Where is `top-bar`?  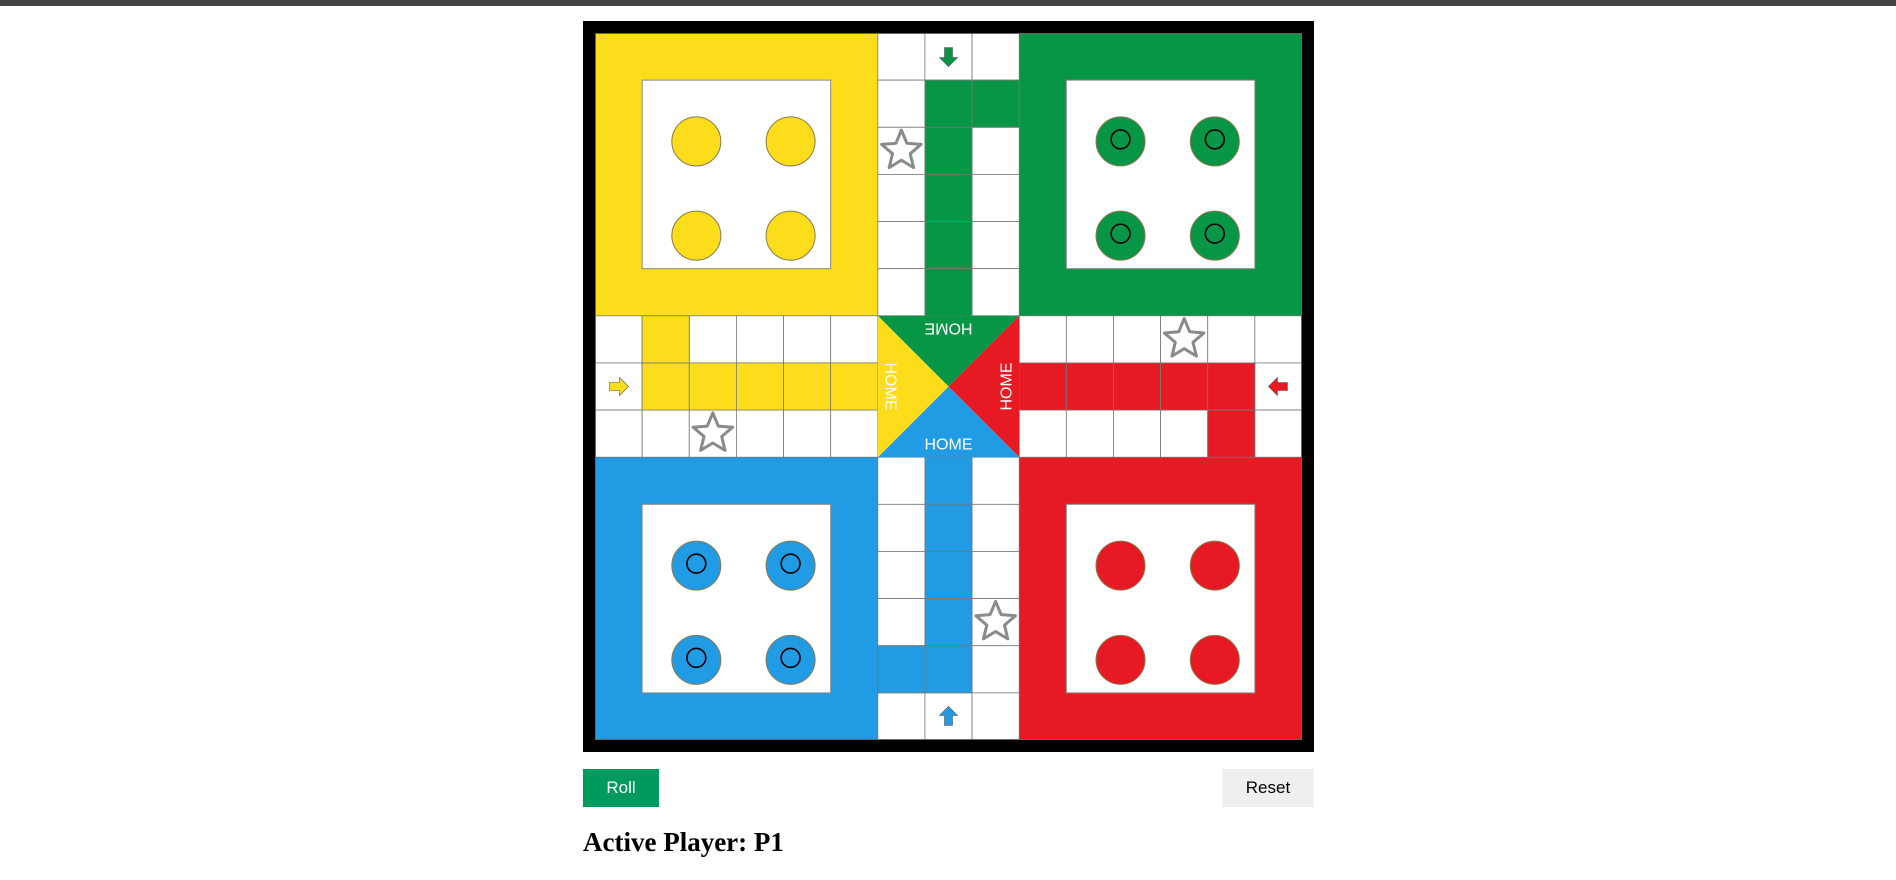 top-bar is located at coordinates (948, 3).